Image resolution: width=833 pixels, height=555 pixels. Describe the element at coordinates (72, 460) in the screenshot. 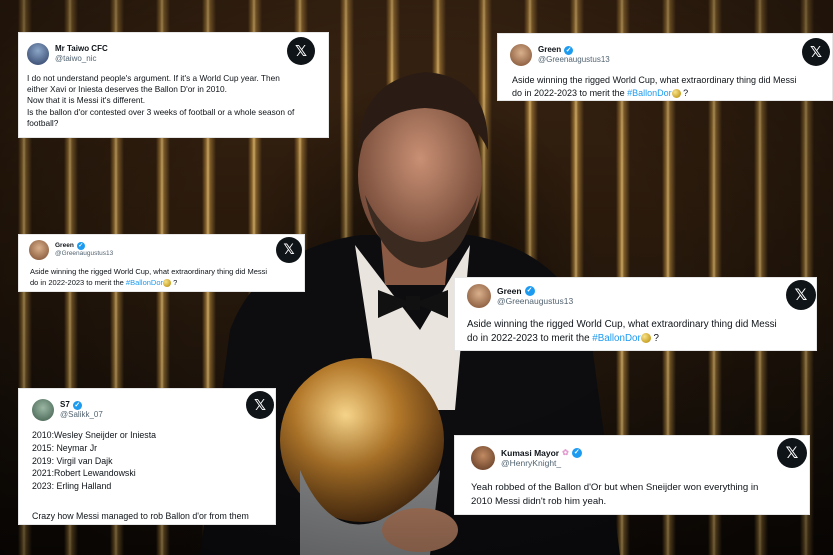

I see `tweet-text-line: 2019: Virgil van Dajk` at that location.